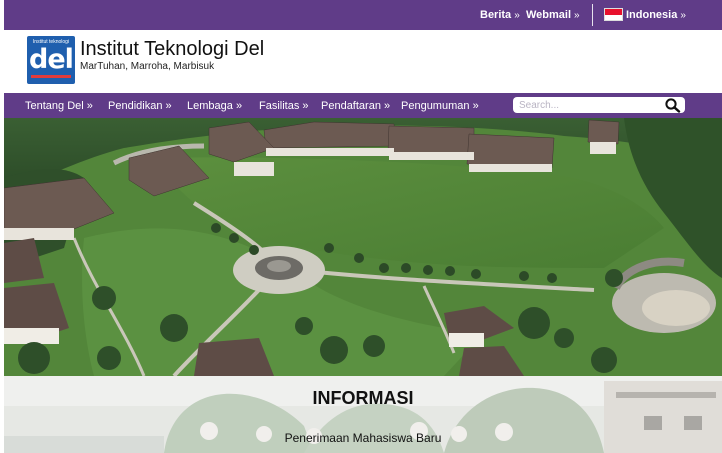 The width and height of the screenshot is (722, 453). I want to click on topbar-divider, so click(592, 15).